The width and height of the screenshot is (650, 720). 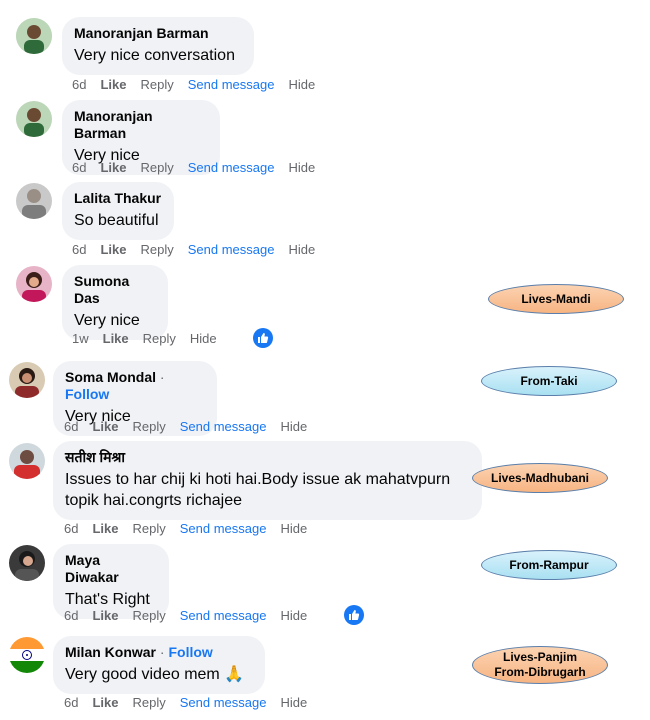 What do you see at coordinates (110, 377) in the screenshot?
I see `commenter-name-text: Soma Mondal` at bounding box center [110, 377].